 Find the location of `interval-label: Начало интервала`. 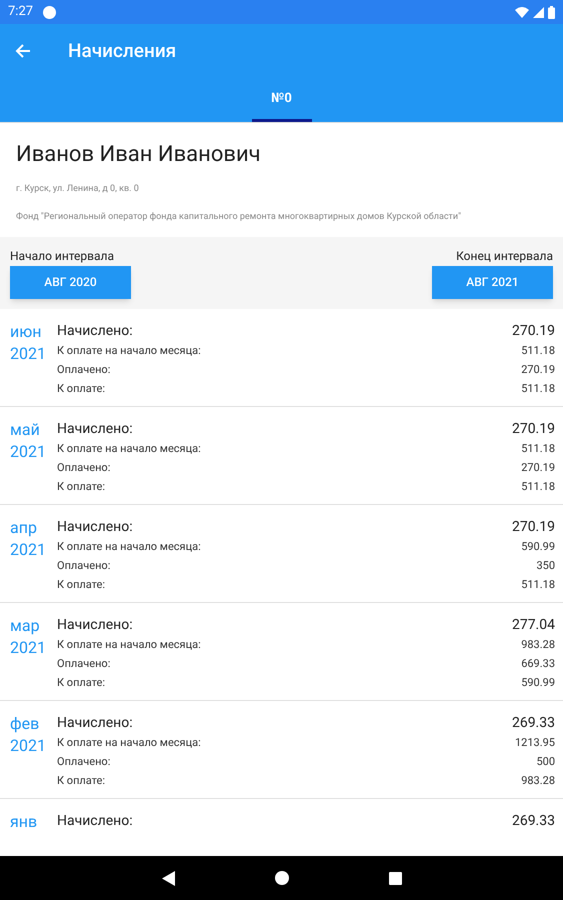

interval-label: Начало интервала is located at coordinates (62, 256).